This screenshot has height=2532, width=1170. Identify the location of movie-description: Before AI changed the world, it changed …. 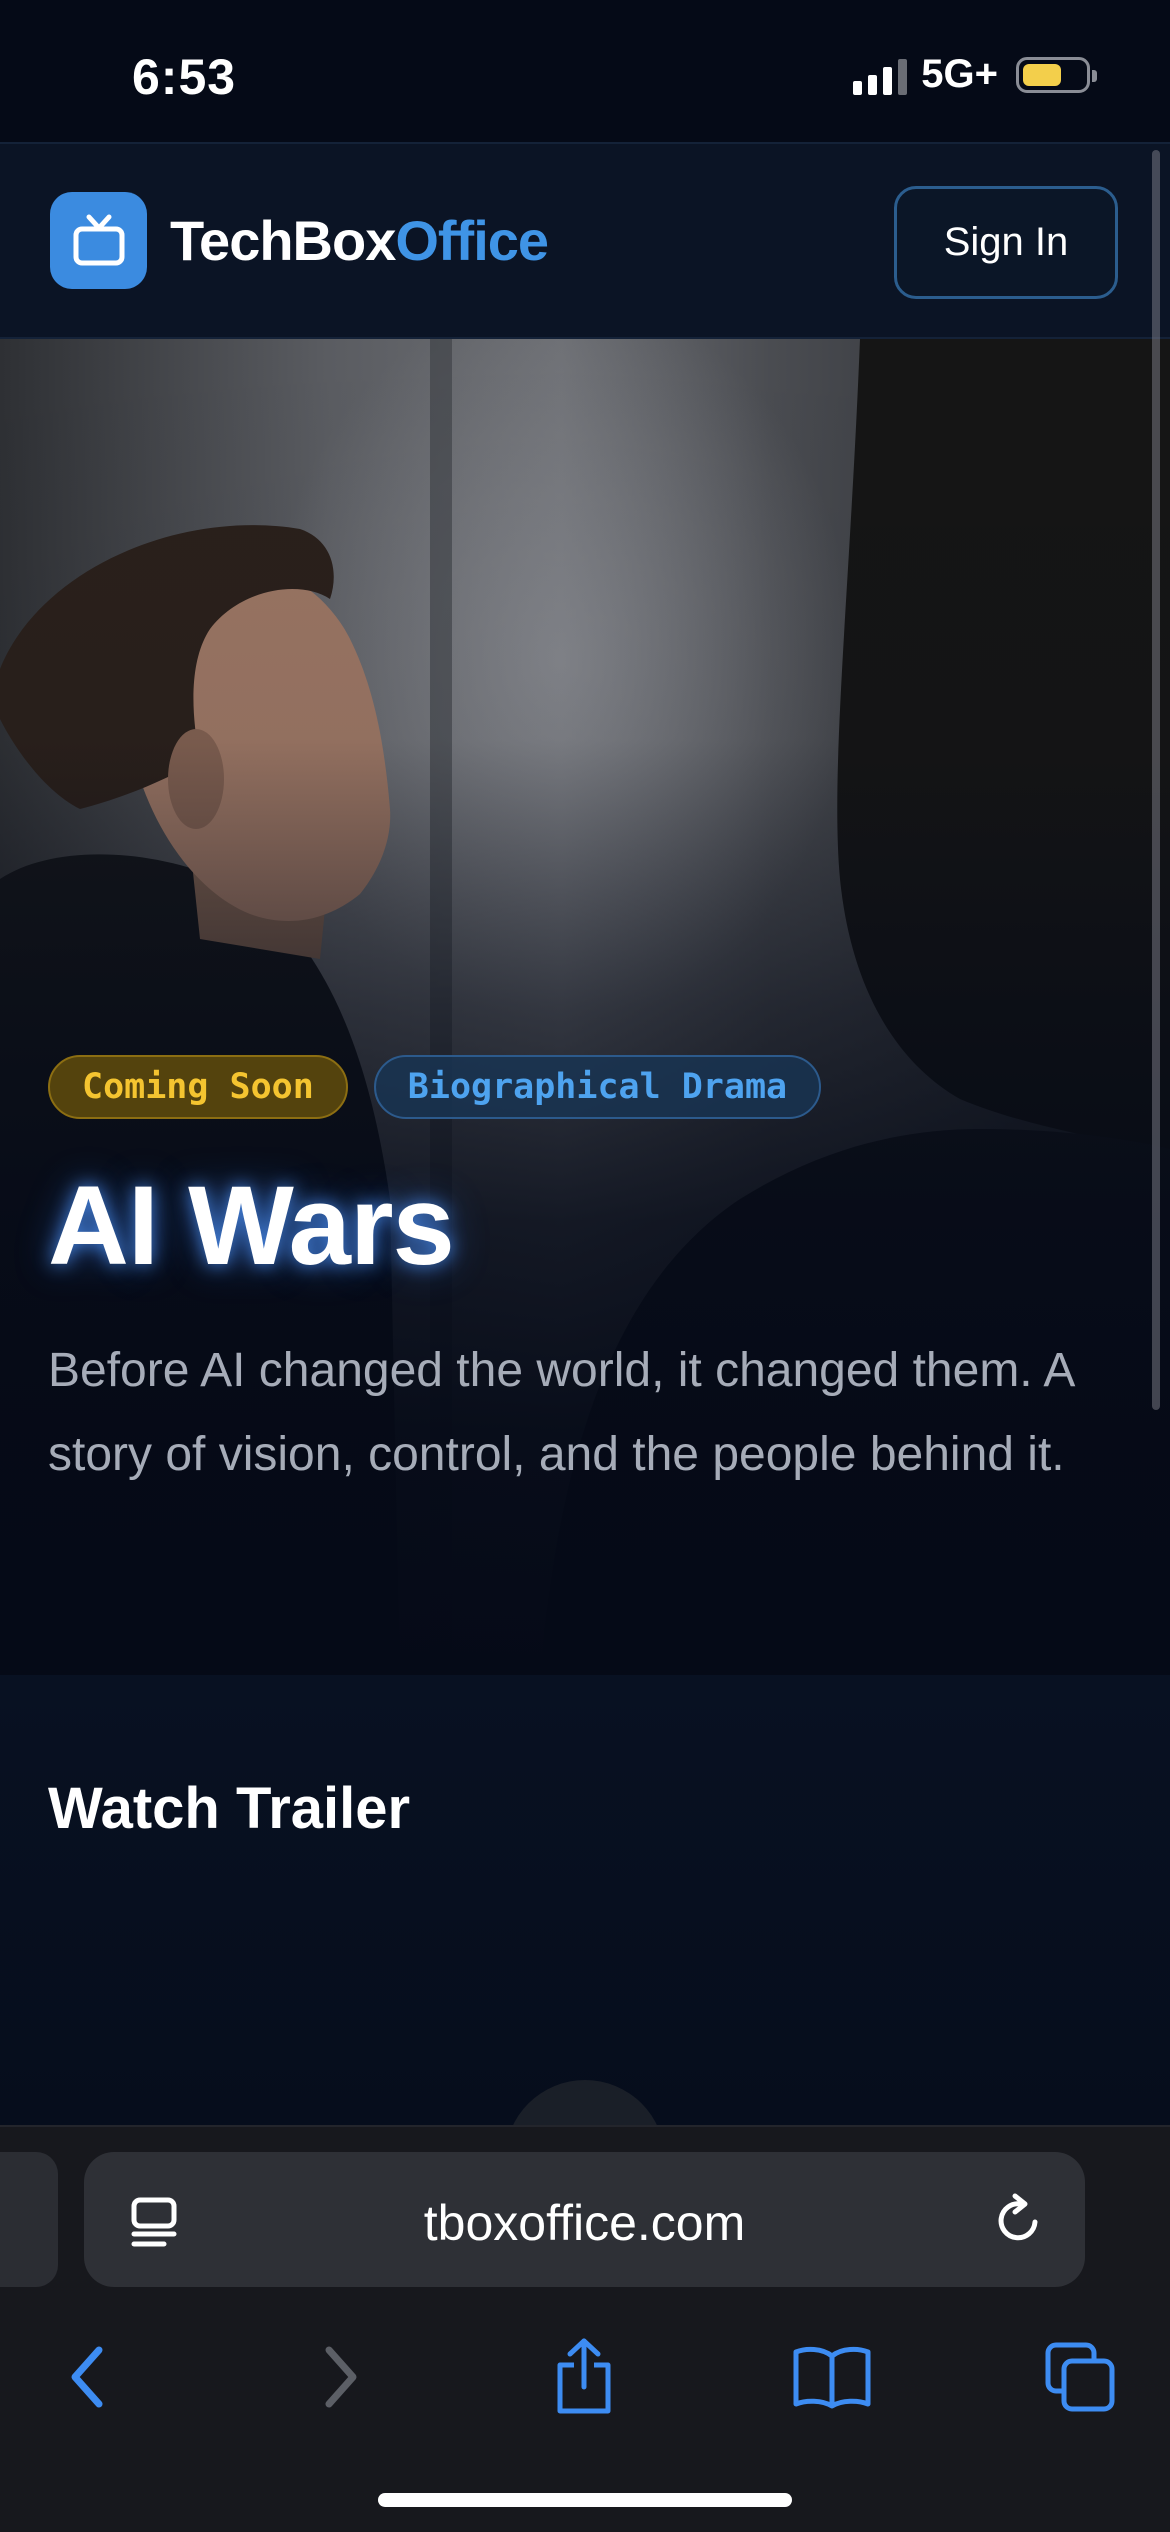
(560, 1412).